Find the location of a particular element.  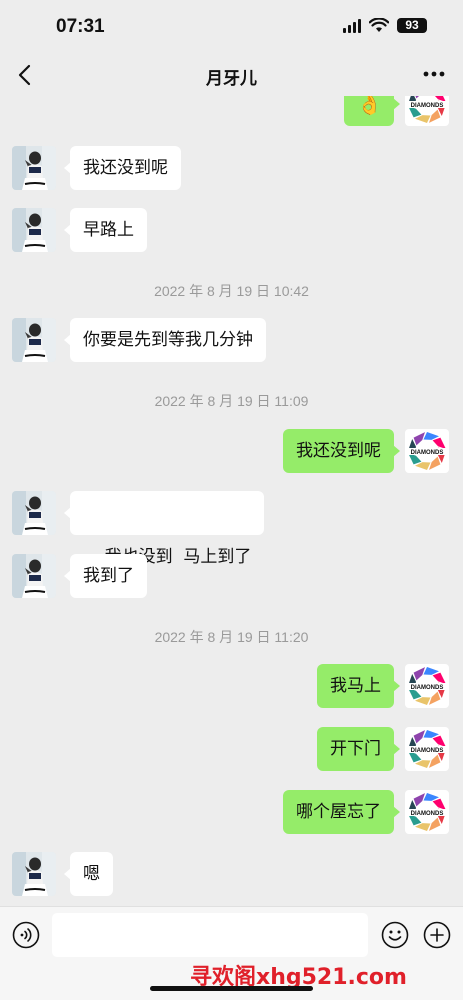

more-dots-icon is located at coordinates (434, 74).